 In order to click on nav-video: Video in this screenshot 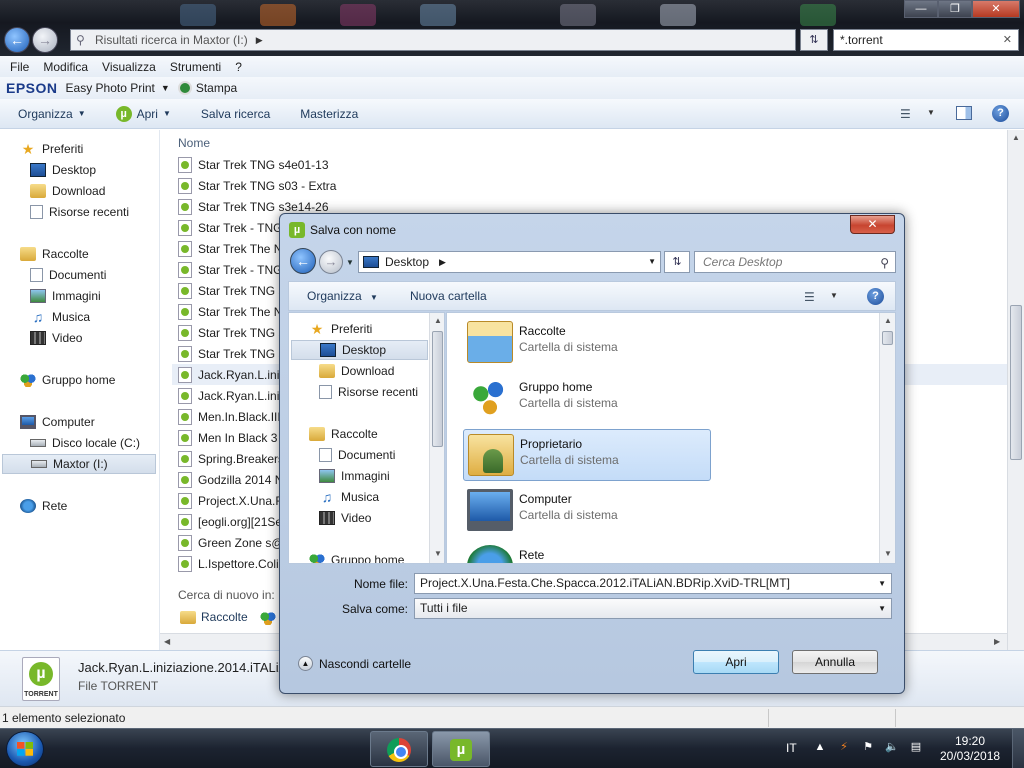, I will do `click(56, 338)`.